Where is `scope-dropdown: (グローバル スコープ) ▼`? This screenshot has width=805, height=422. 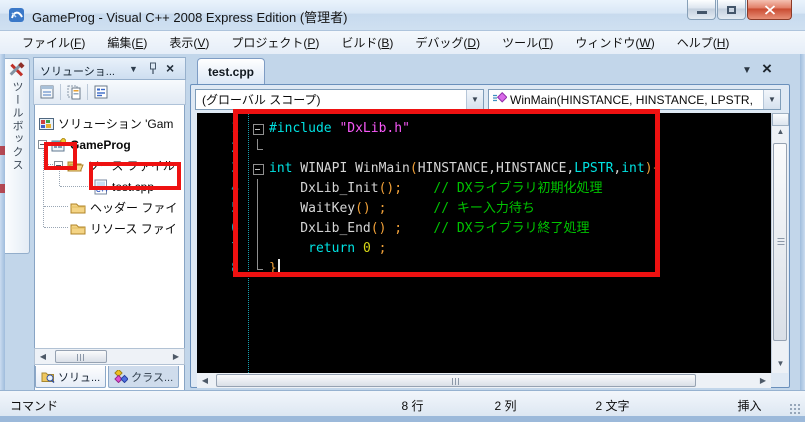 scope-dropdown: (グローバル スコープ) ▼ is located at coordinates (339, 99).